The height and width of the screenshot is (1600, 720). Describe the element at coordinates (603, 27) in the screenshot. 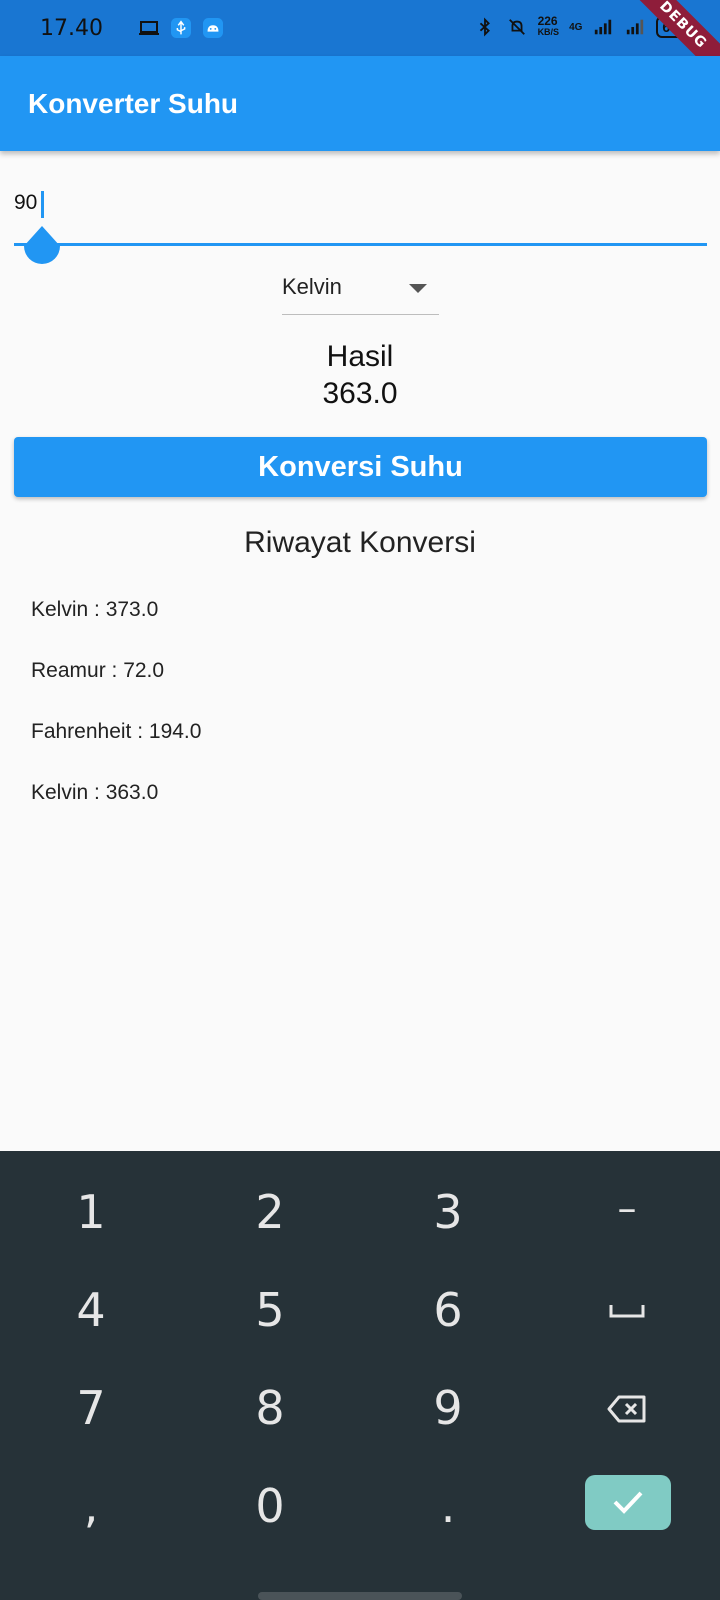

I see `signal-icon` at that location.